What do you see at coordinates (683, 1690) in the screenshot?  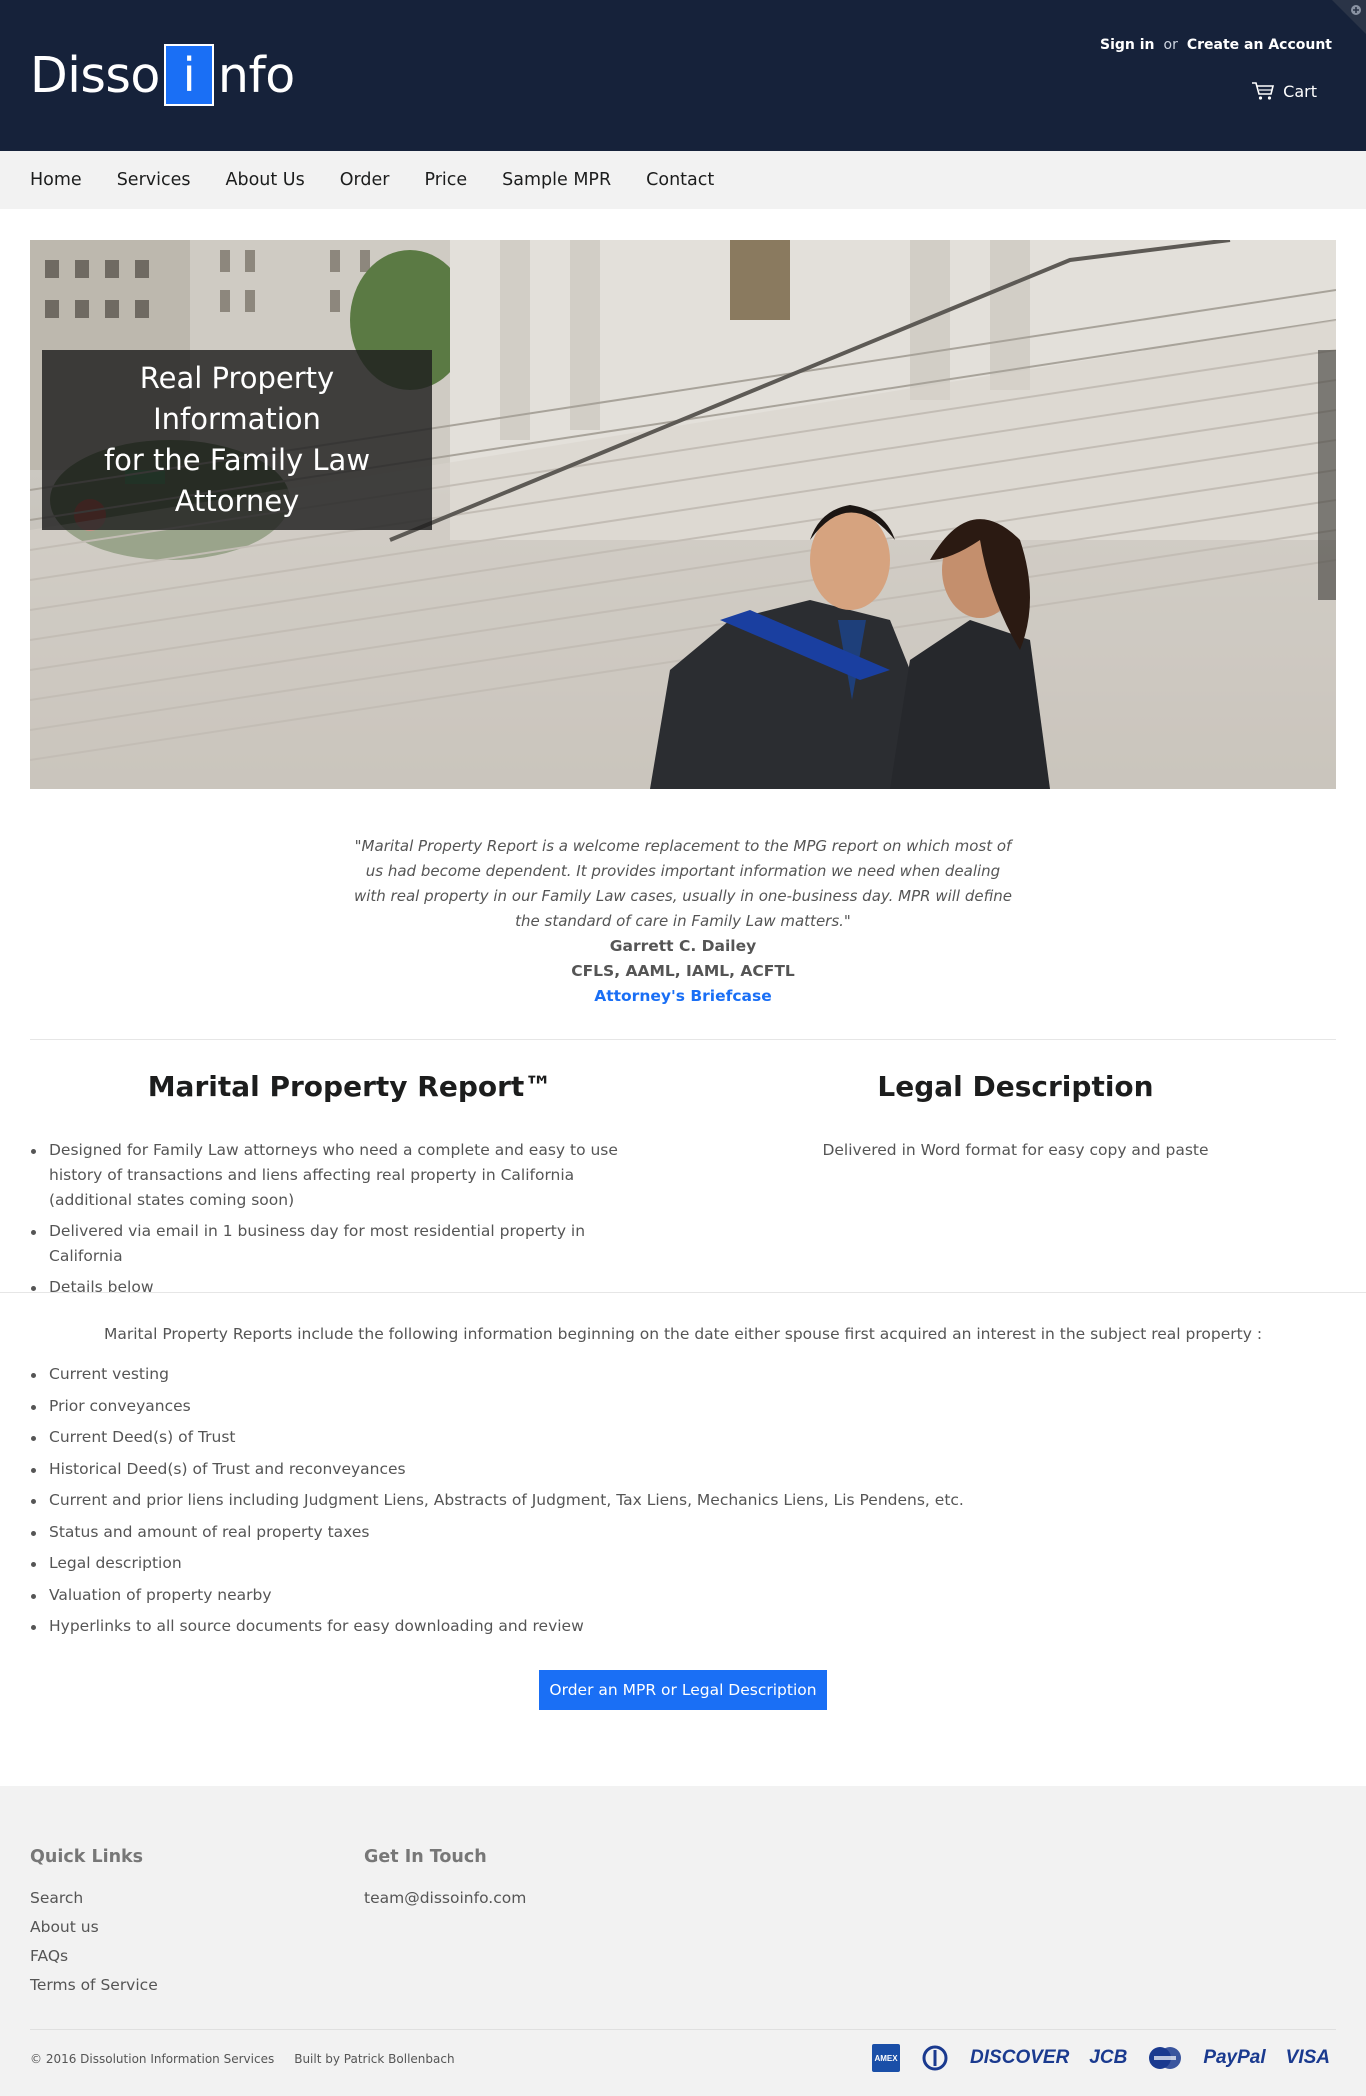 I see `order-button: Order an MPR or Legal Description` at bounding box center [683, 1690].